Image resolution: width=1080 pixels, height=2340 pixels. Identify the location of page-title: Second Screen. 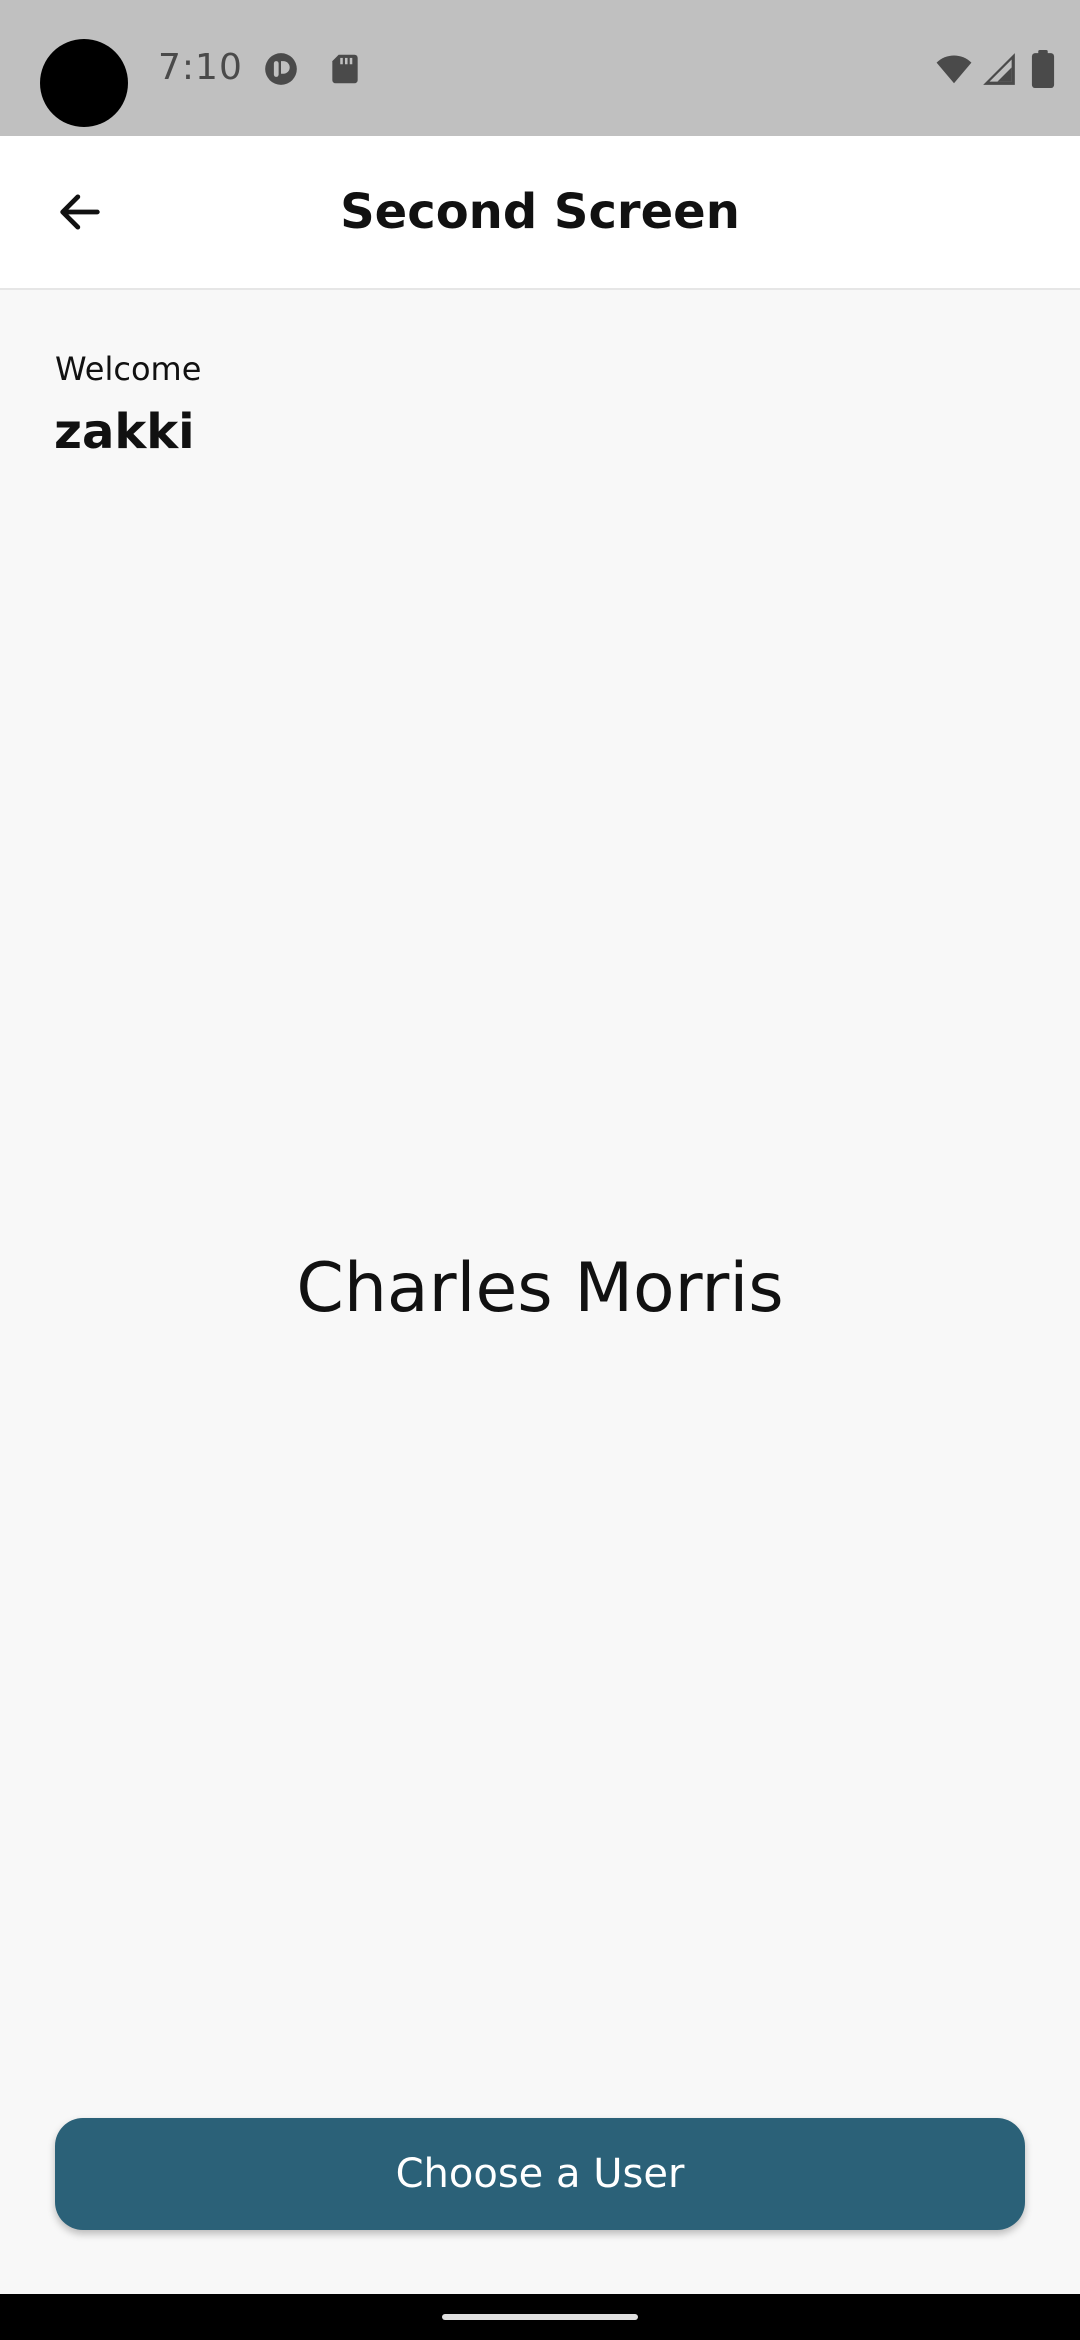
(540, 212).